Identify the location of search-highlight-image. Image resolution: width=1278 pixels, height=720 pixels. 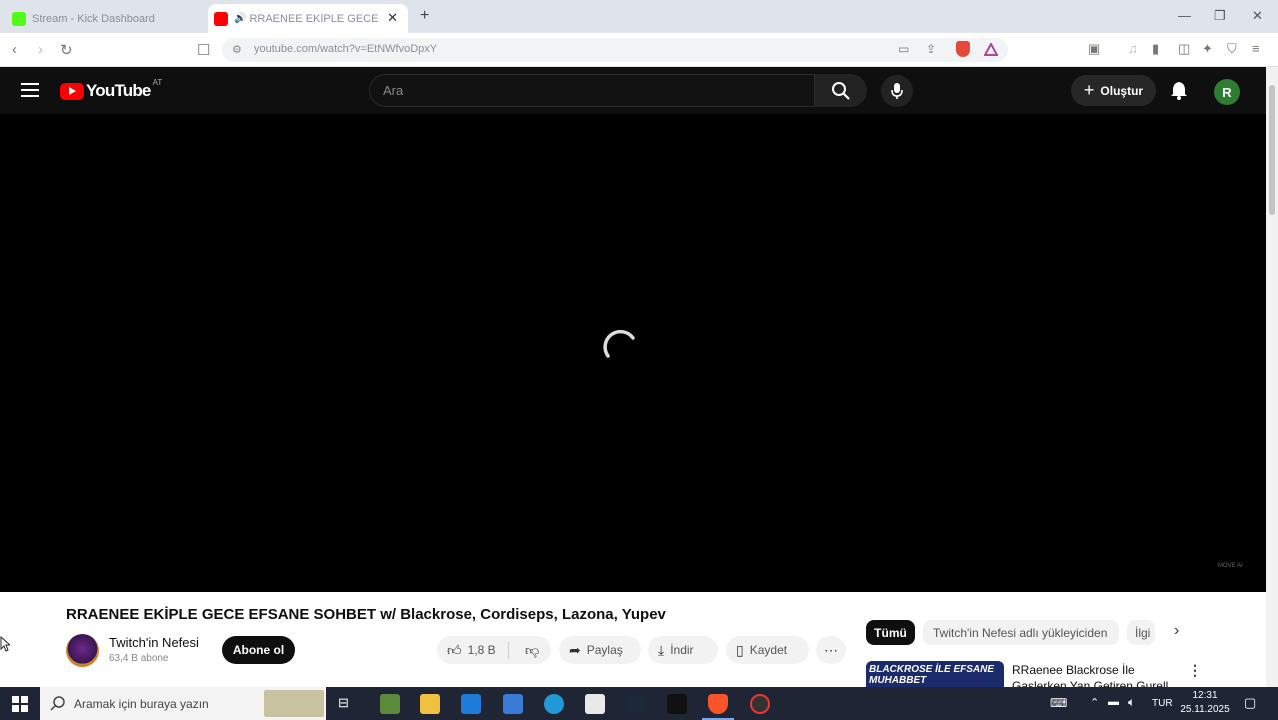
(294, 703).